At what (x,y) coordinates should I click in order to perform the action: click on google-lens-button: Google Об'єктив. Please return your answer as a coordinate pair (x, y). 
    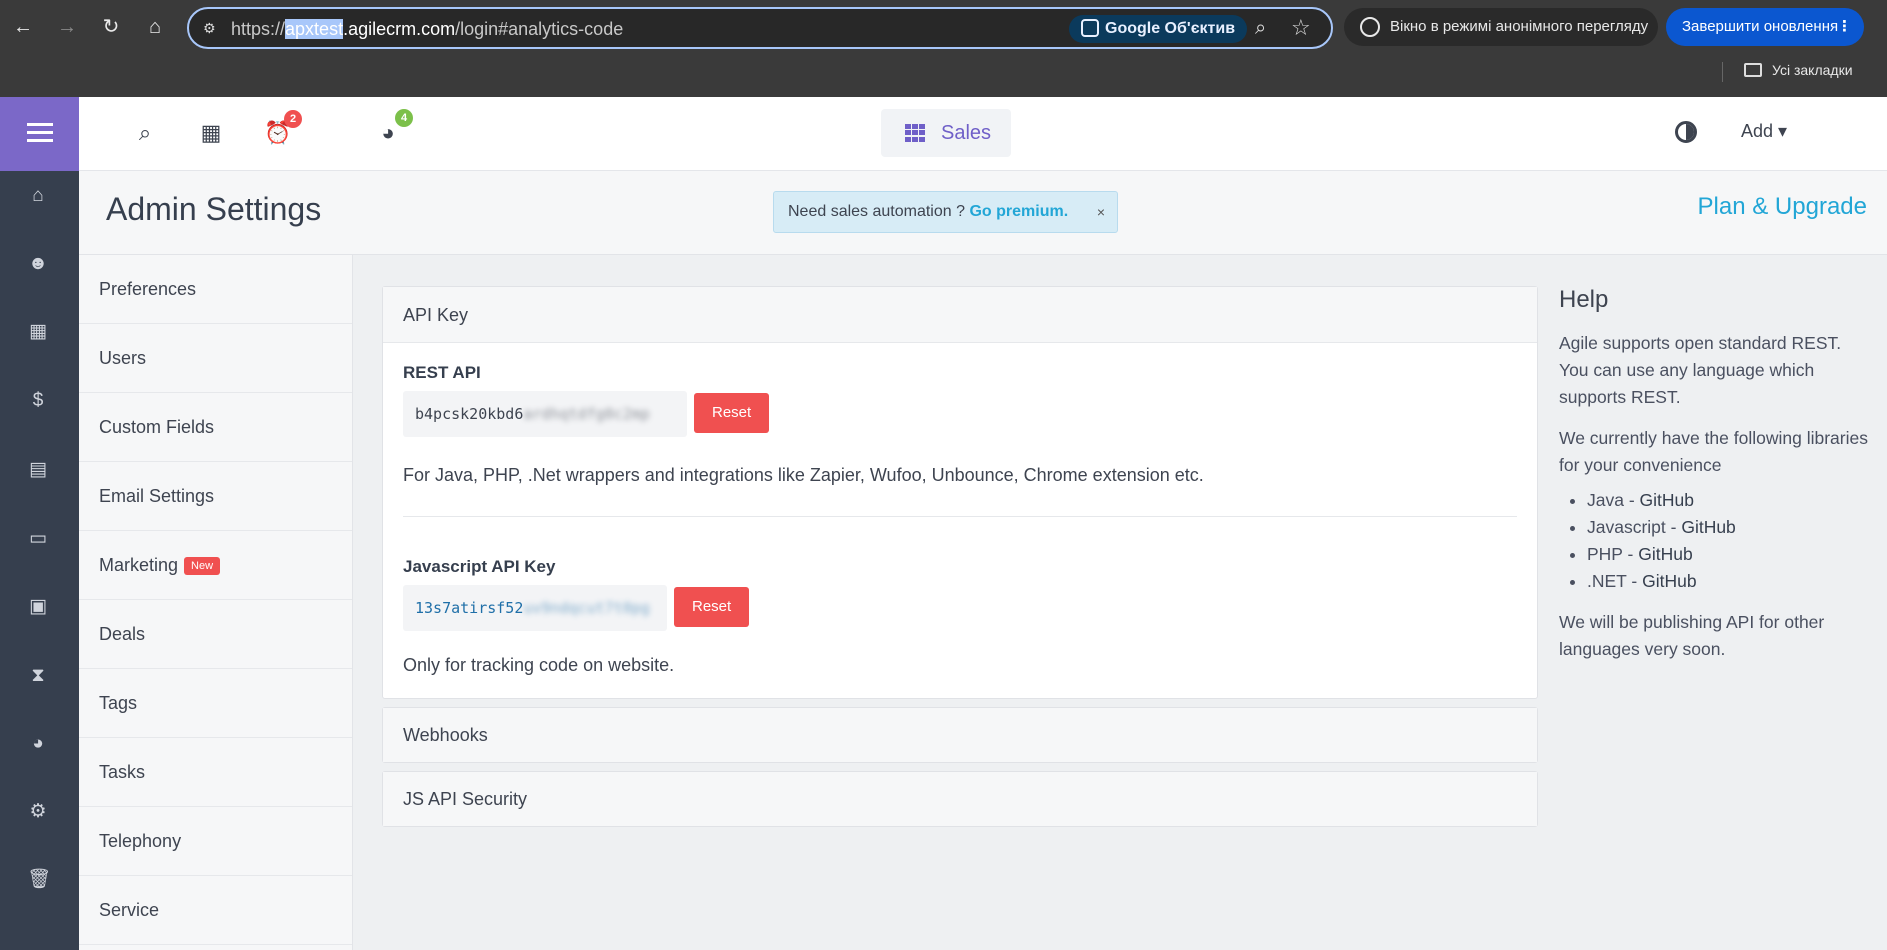
    Looking at the image, I should click on (1158, 29).